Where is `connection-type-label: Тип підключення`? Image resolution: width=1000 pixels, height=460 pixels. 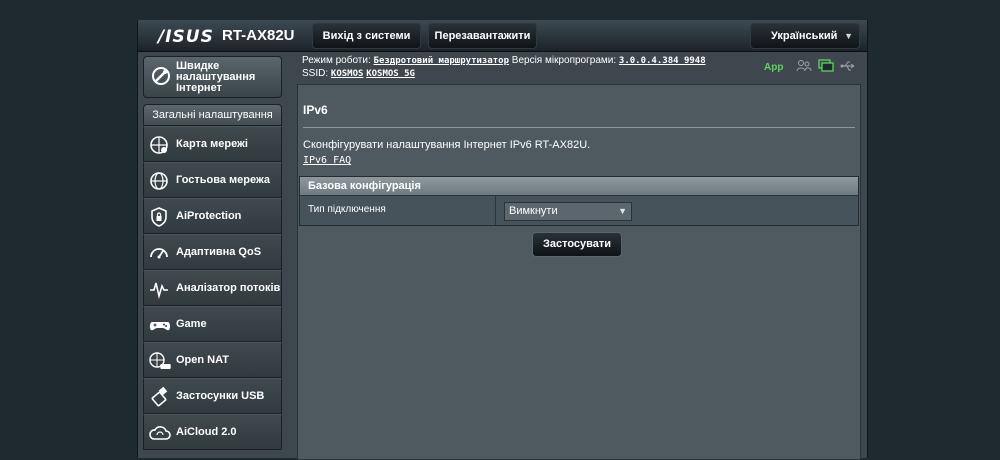 connection-type-label: Тип підключення is located at coordinates (347, 209).